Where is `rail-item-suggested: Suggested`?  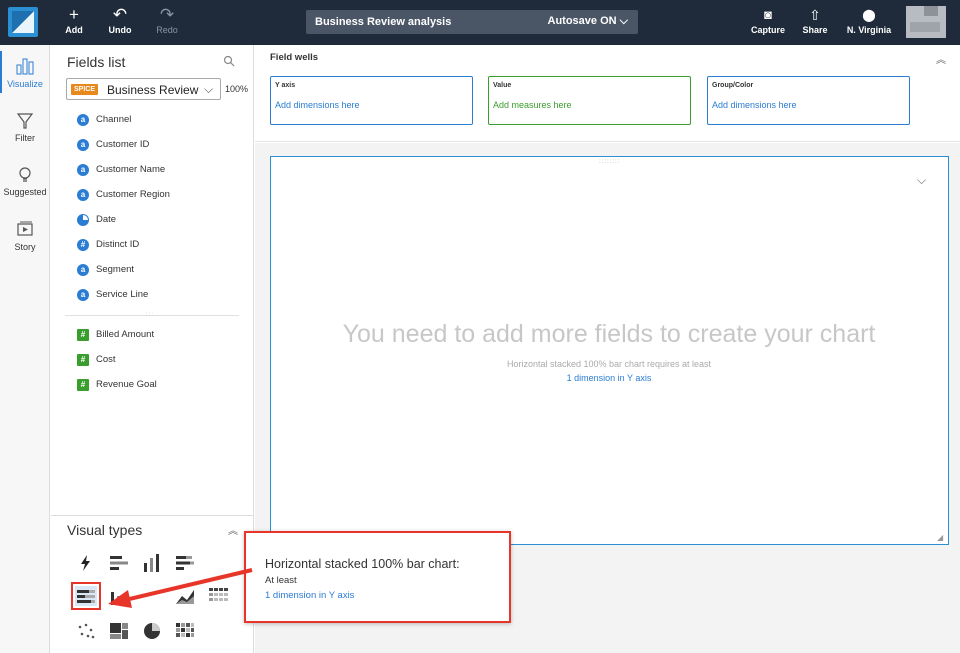
rail-item-suggested: Suggested is located at coordinates (25, 181).